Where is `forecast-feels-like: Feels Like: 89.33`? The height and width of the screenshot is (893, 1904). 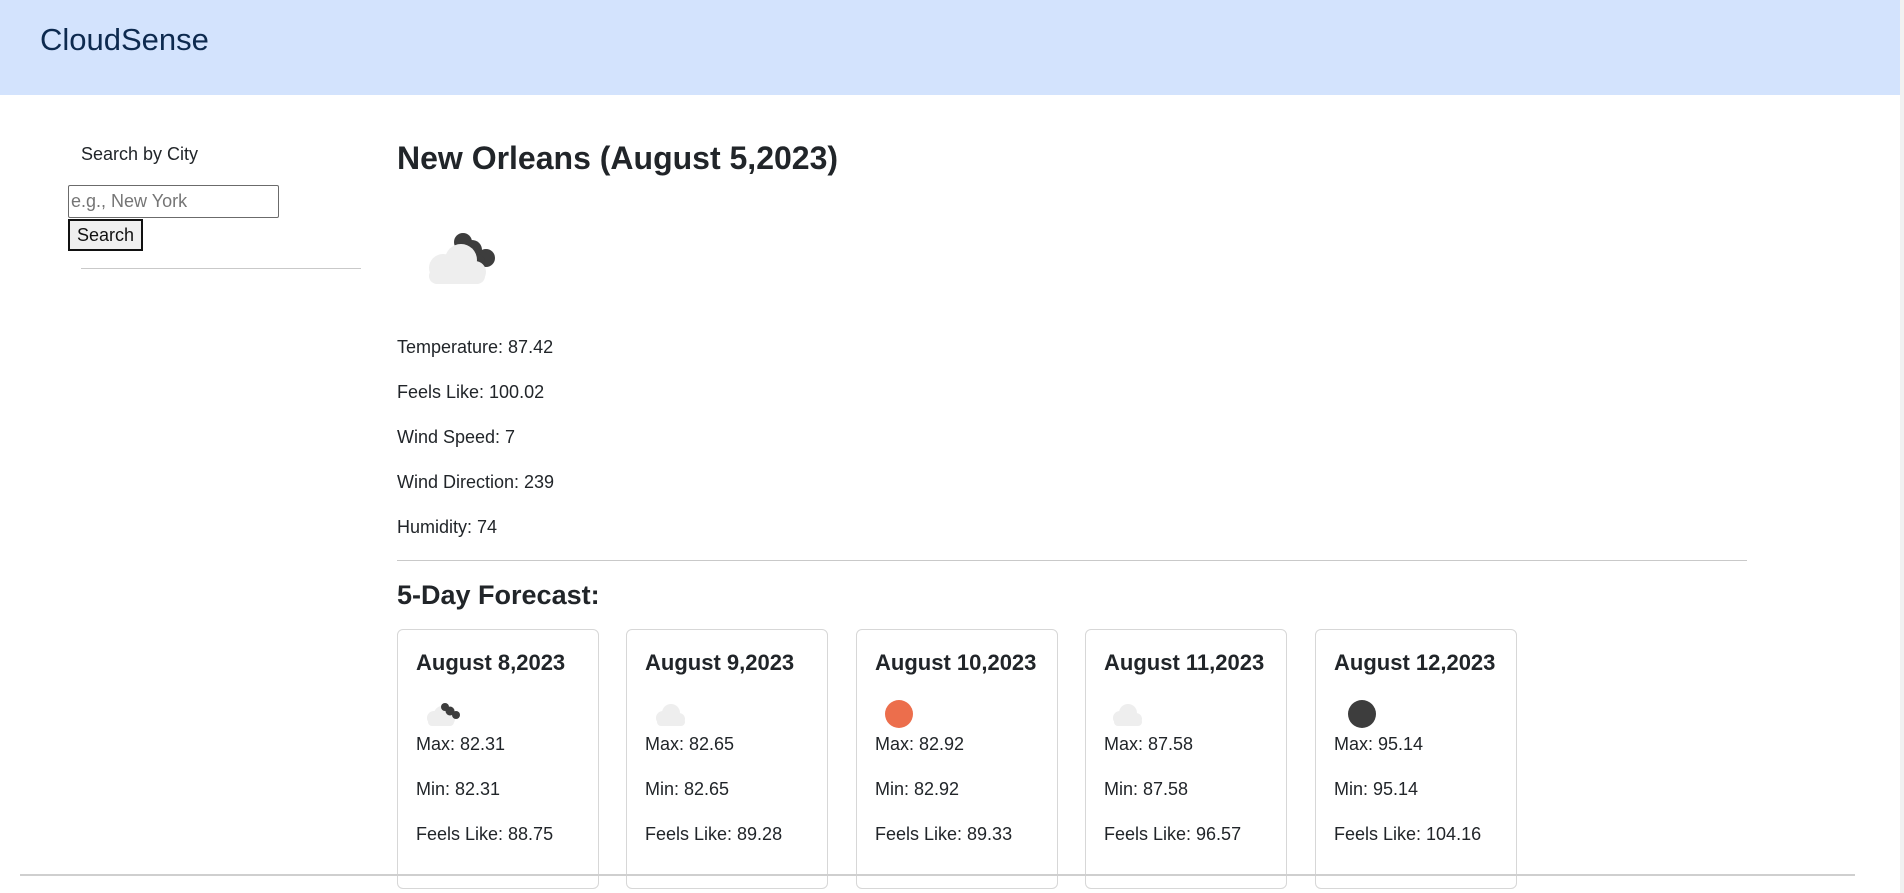 forecast-feels-like: Feels Like: 89.33 is located at coordinates (944, 834).